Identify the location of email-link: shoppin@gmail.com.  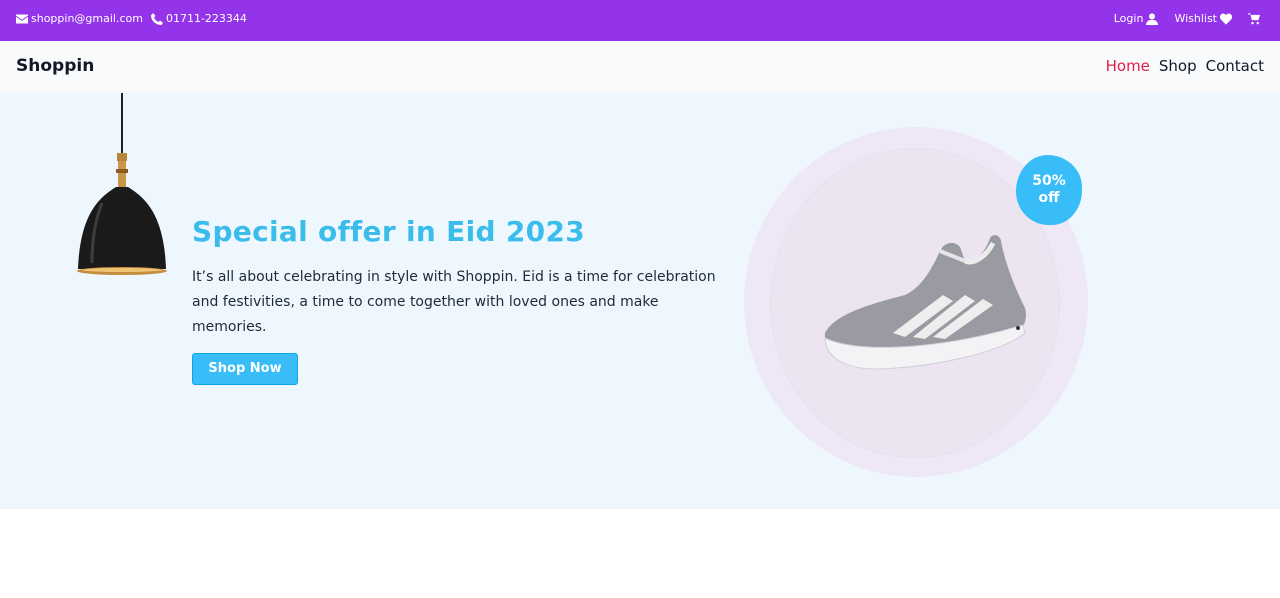
(79, 18).